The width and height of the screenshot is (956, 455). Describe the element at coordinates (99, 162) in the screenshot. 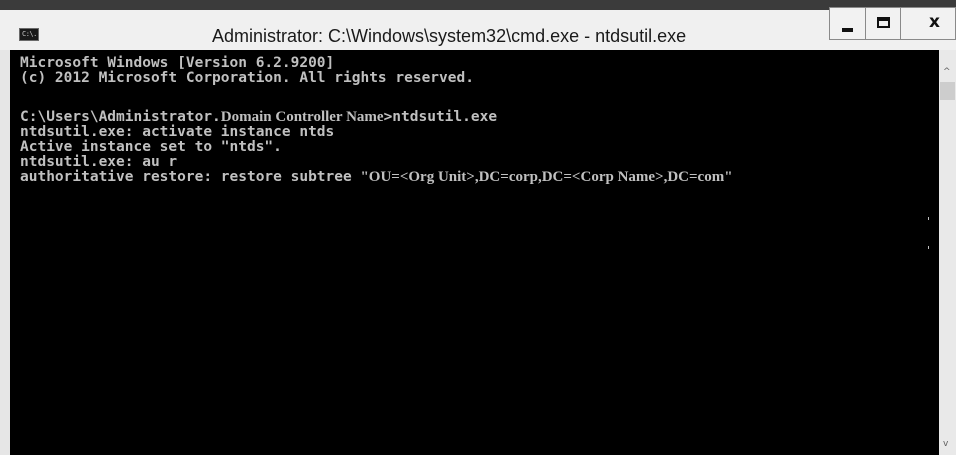

I see `console-line: ntdsutil.exe: au r` at that location.